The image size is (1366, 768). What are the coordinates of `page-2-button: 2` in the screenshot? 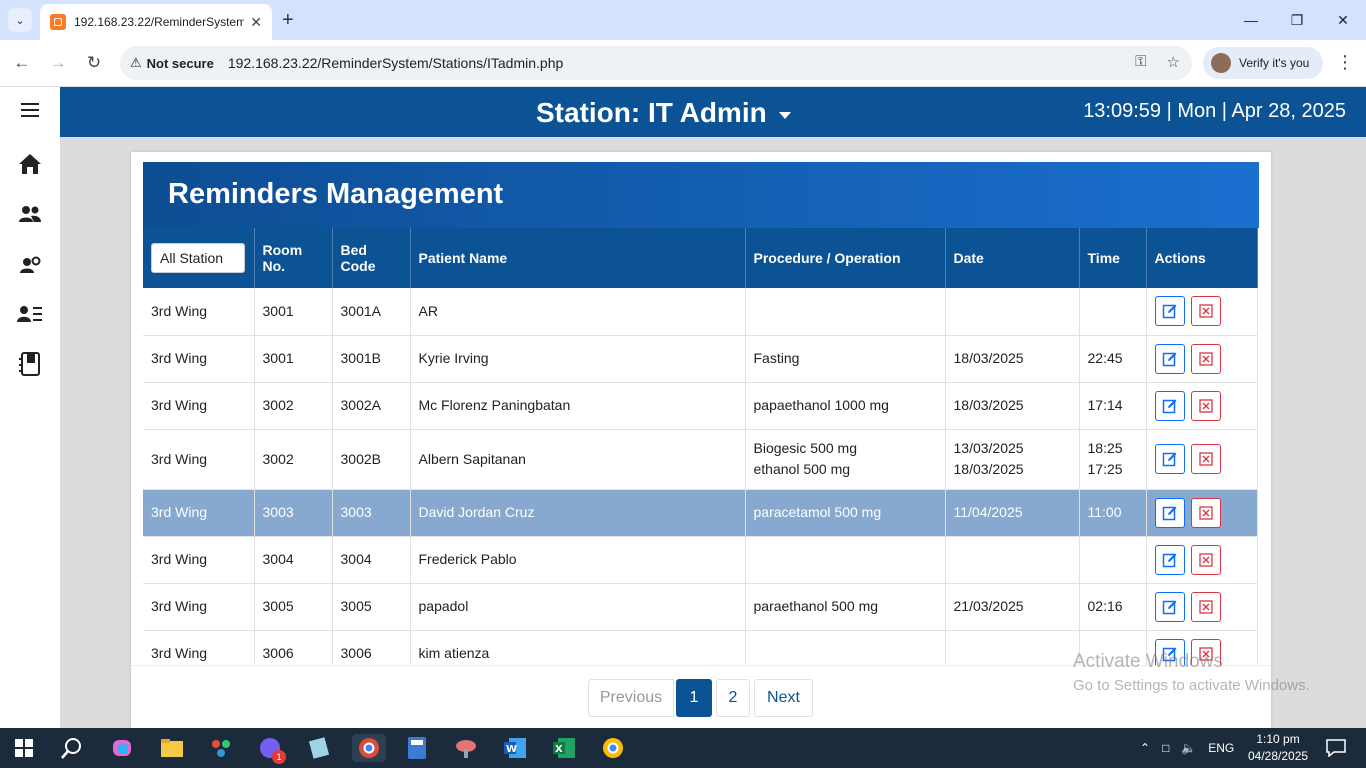 It's located at (733, 698).